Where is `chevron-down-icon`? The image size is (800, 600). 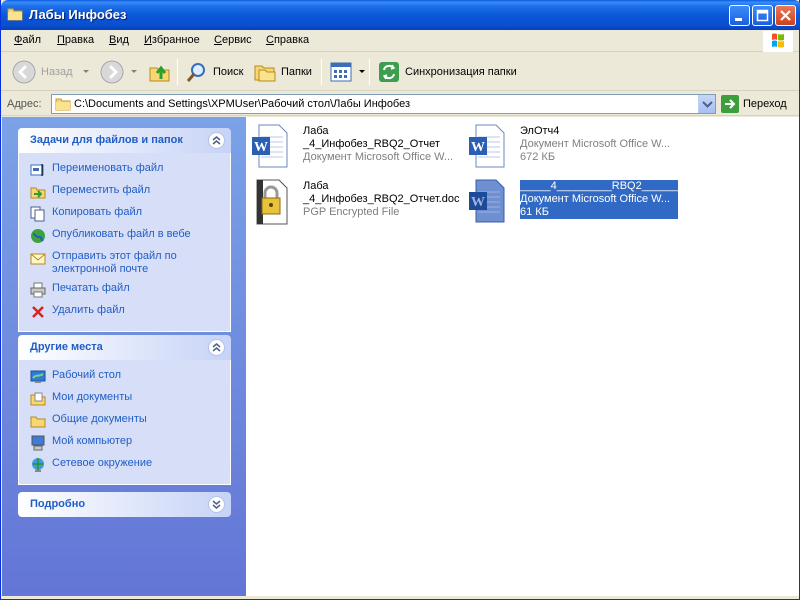
chevron-down-icon is located at coordinates (707, 104).